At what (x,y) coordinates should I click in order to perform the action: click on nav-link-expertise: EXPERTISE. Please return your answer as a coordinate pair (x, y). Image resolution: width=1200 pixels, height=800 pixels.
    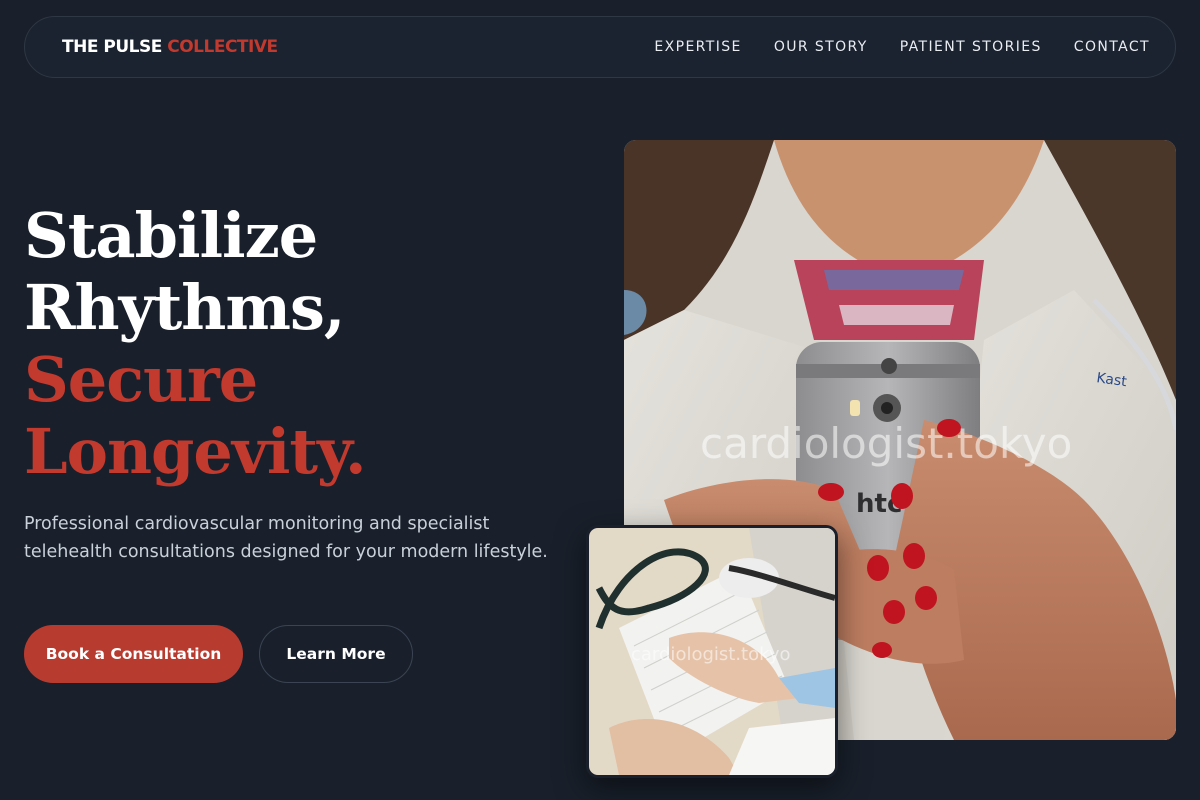
    Looking at the image, I should click on (697, 47).